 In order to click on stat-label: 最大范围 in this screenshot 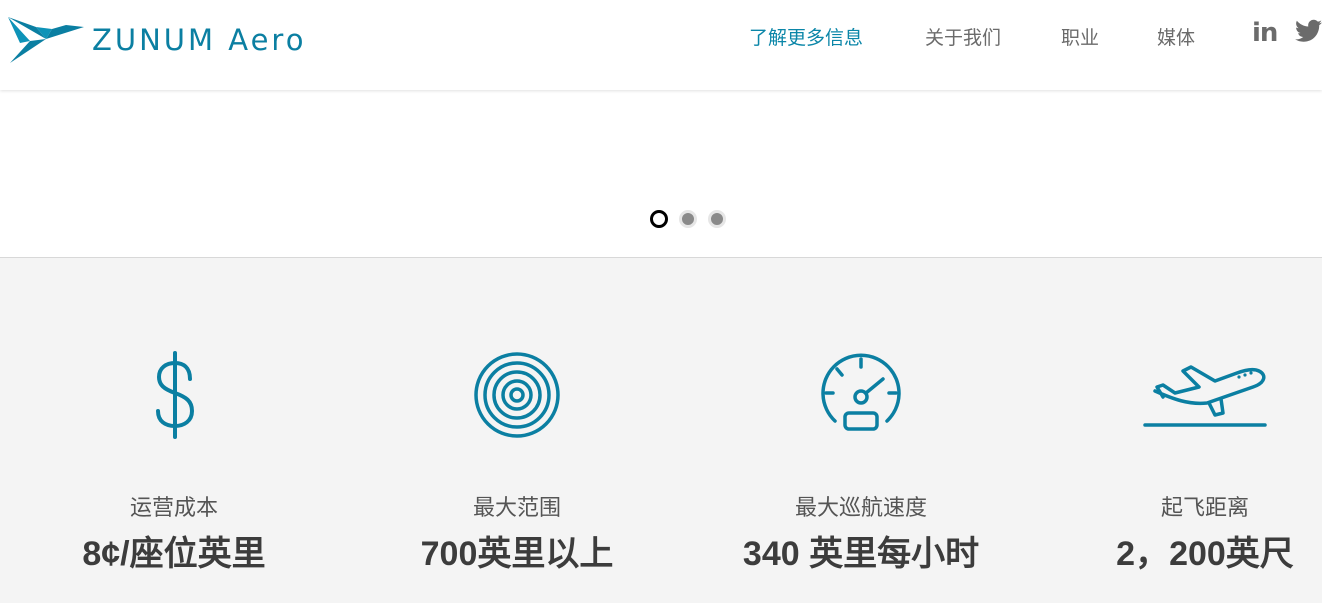, I will do `click(516, 507)`.